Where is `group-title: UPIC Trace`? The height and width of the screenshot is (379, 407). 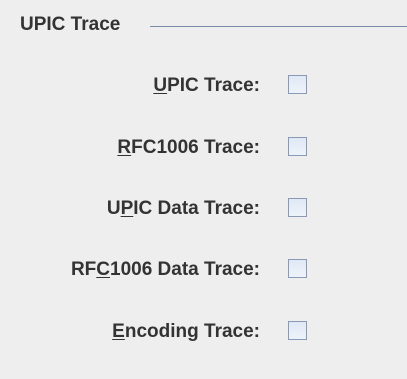 group-title: UPIC Trace is located at coordinates (73, 25).